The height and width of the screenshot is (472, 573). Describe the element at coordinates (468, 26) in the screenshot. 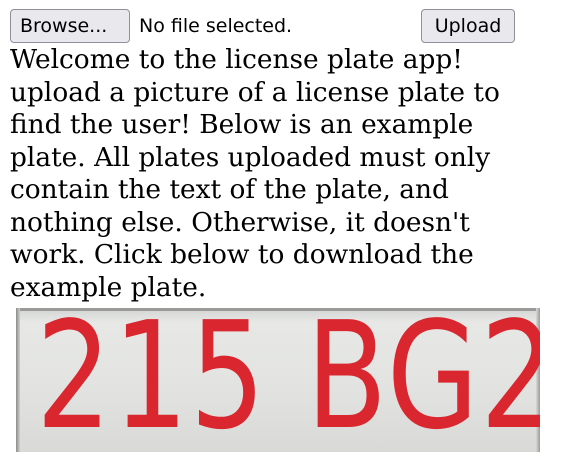

I see `upload-button: Upload` at that location.